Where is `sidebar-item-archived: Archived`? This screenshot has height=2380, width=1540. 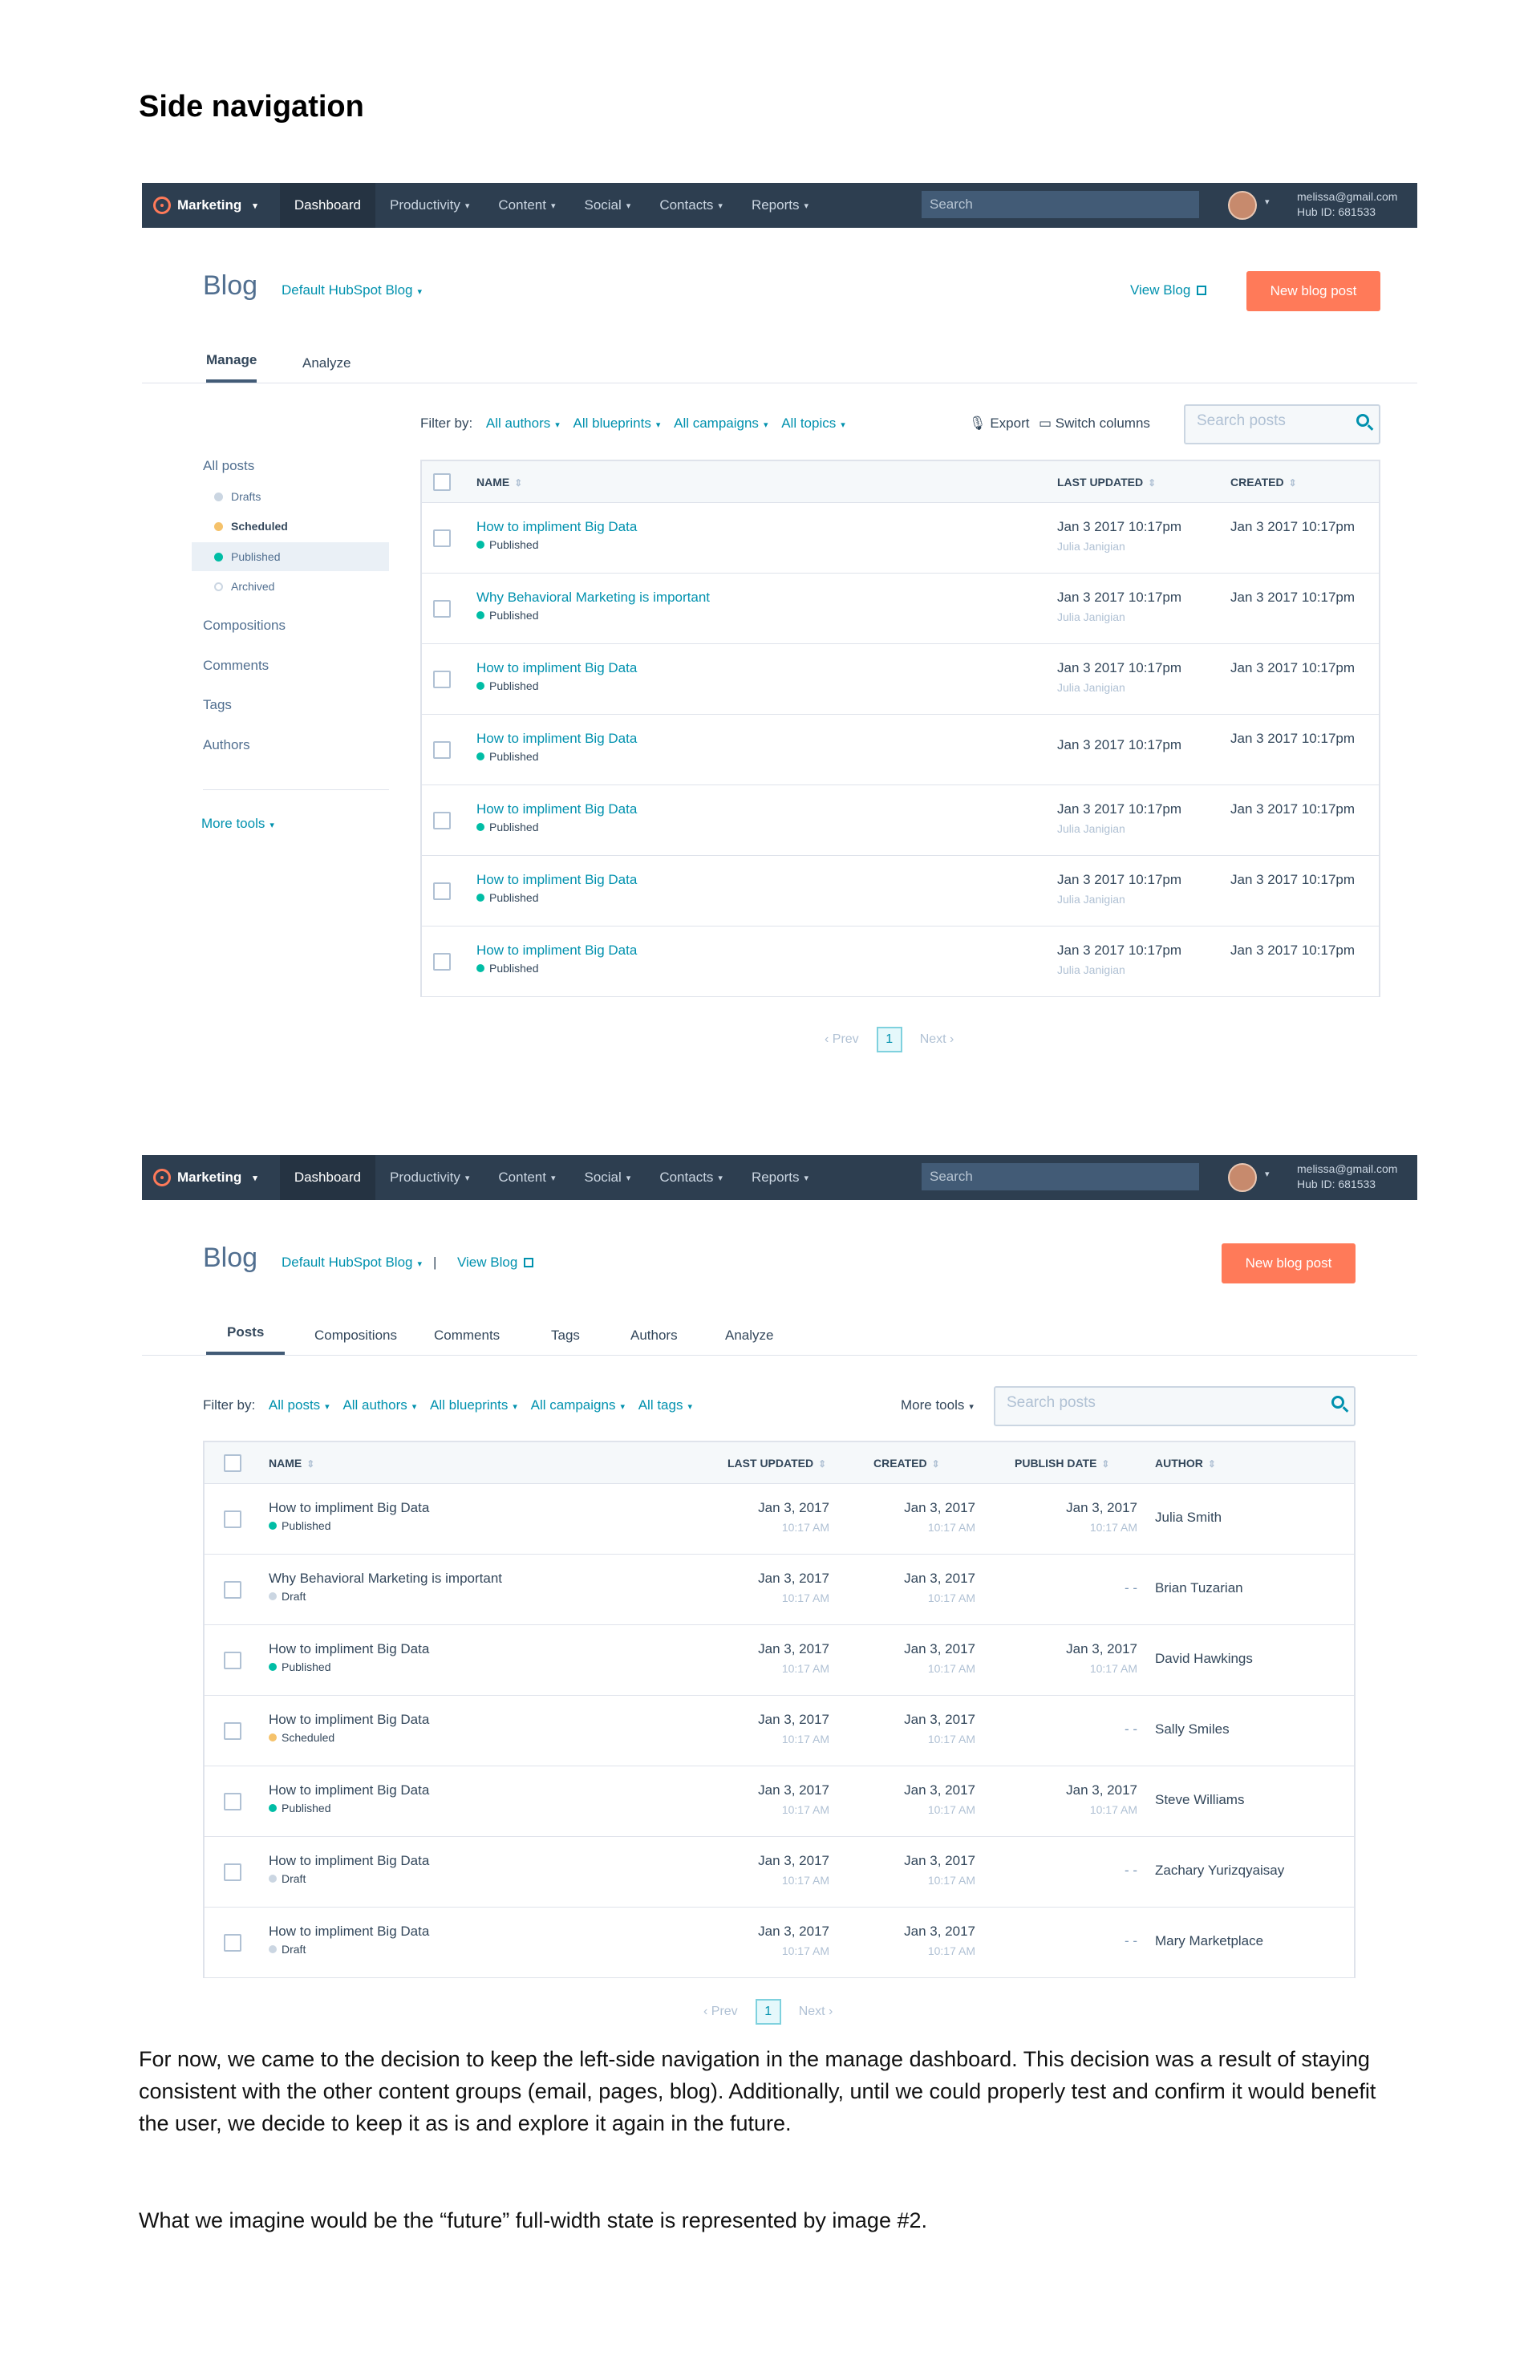 sidebar-item-archived: Archived is located at coordinates (244, 586).